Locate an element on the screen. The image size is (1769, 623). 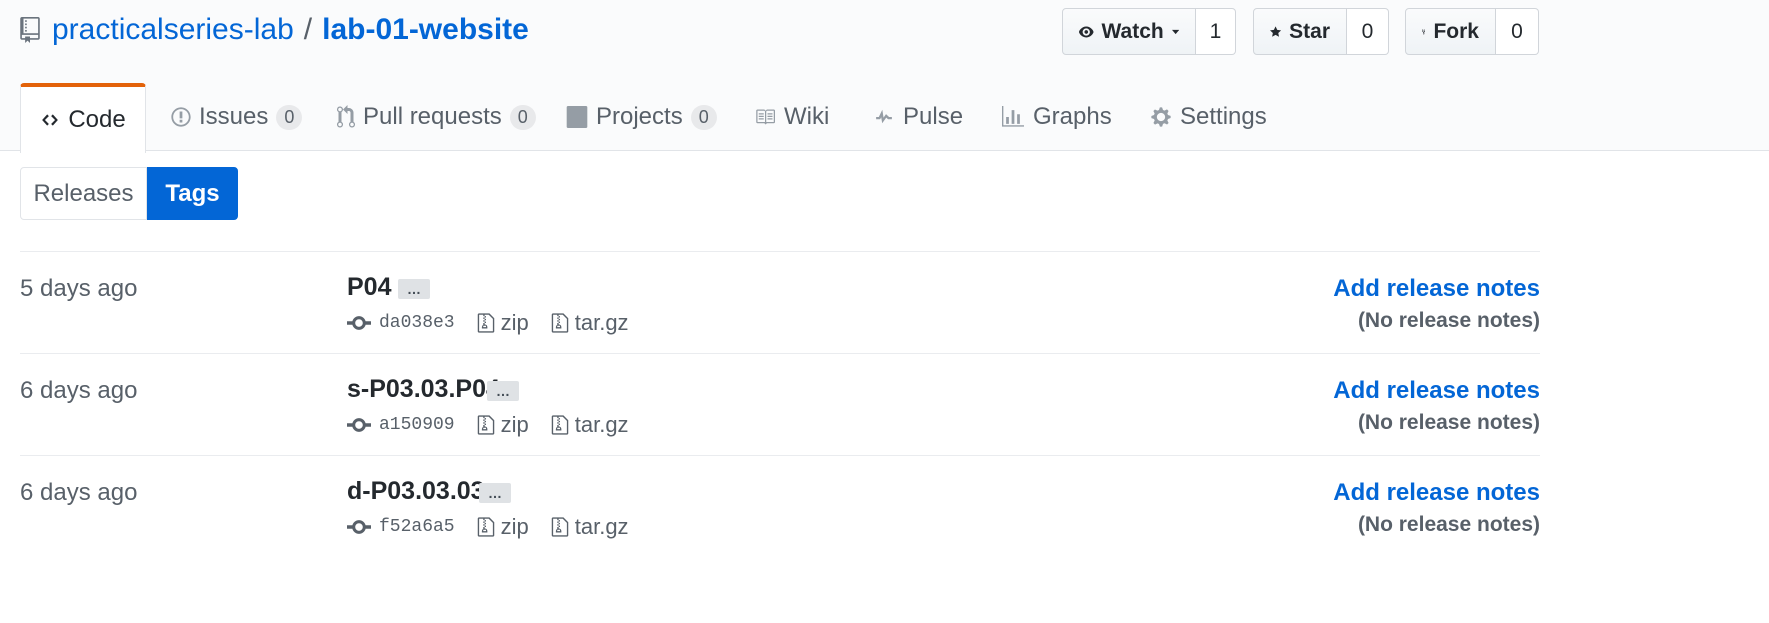
tag-name-link: s-P03.03.P04 is located at coordinates (423, 389).